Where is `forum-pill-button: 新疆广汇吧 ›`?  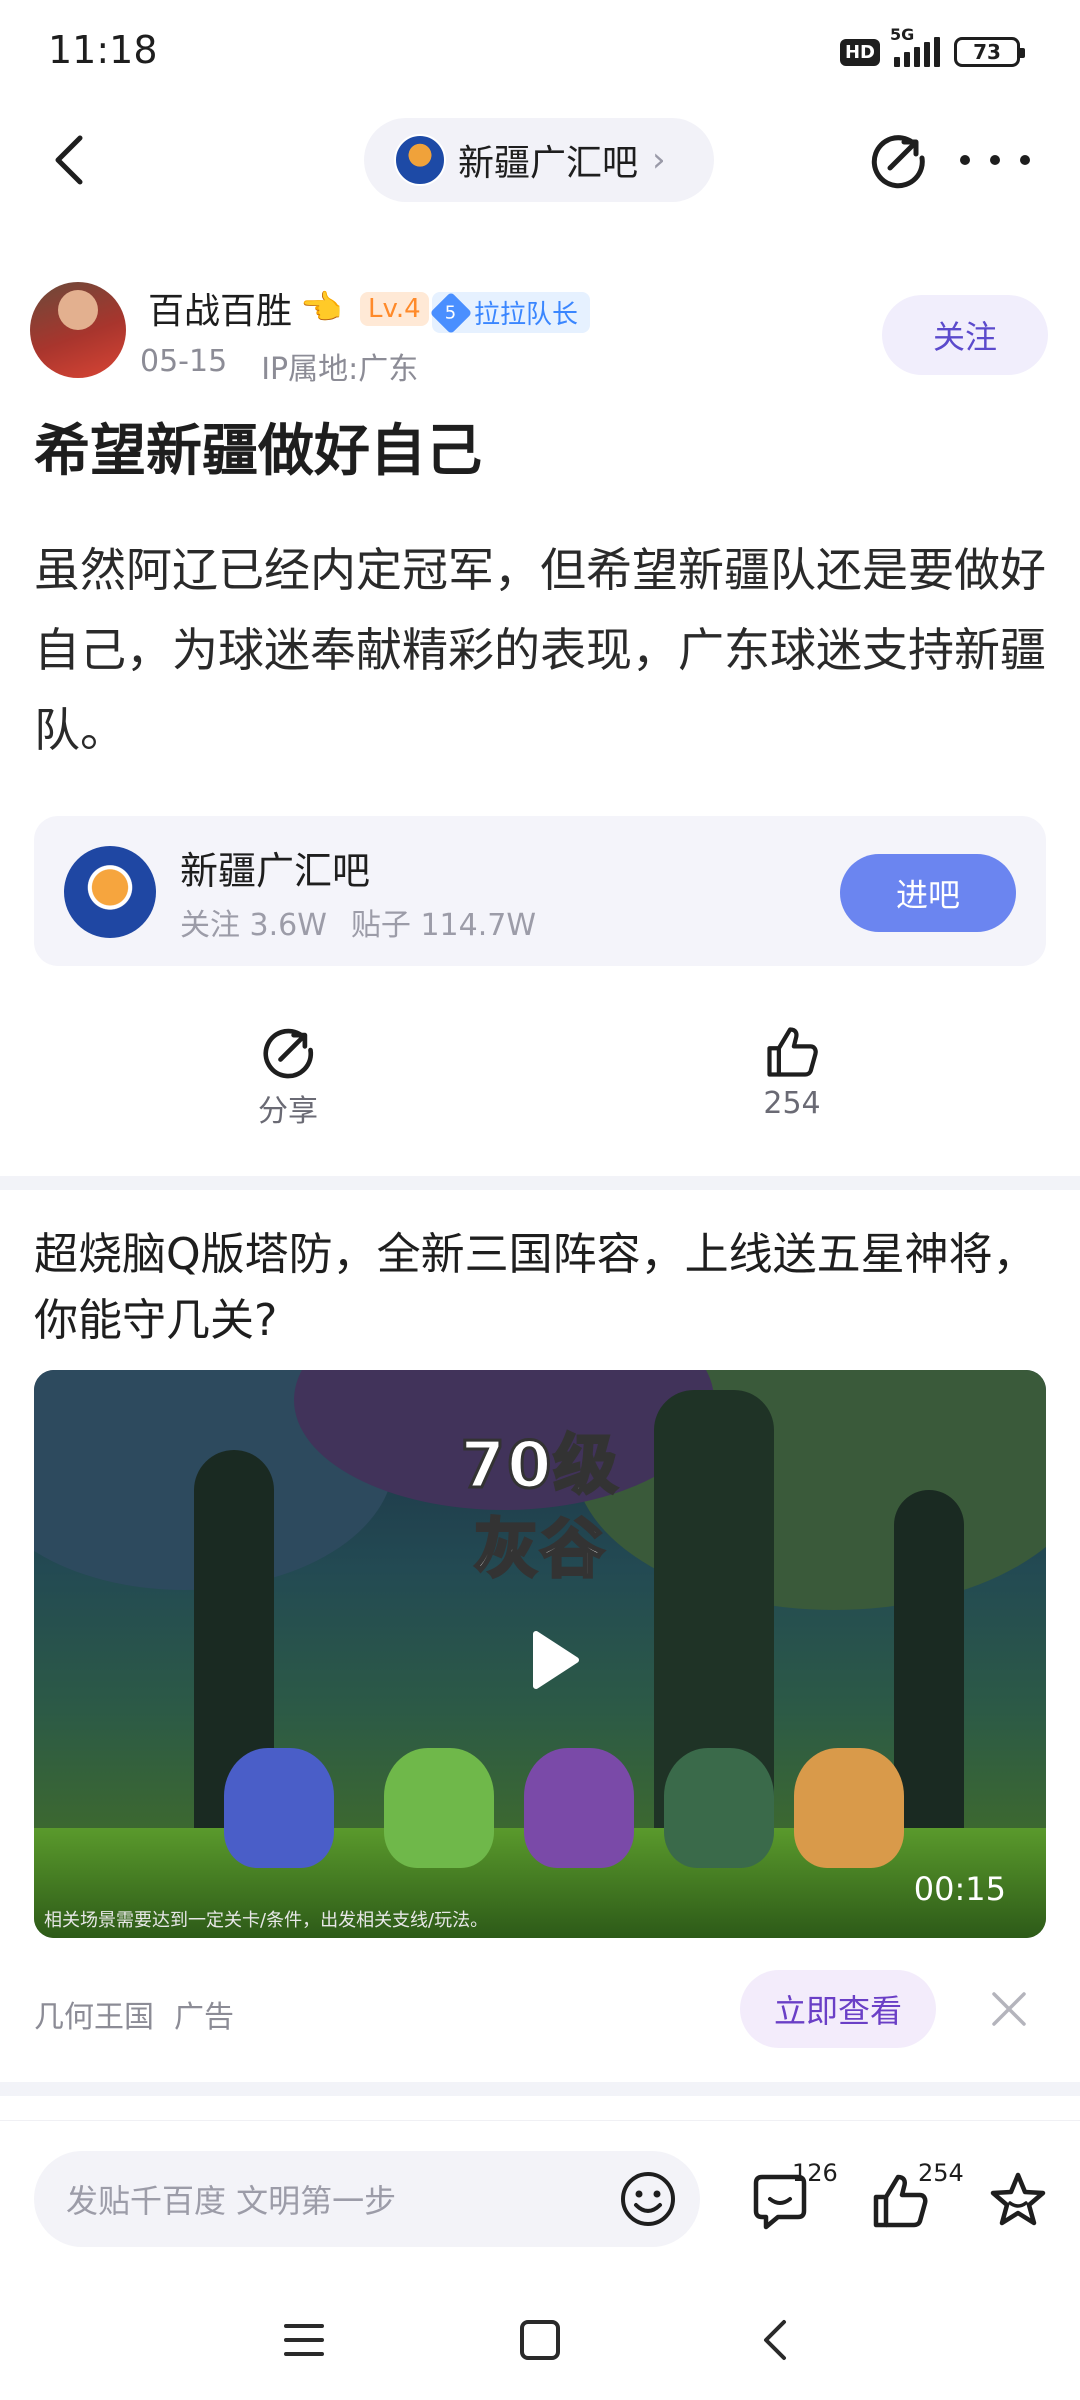 forum-pill-button: 新疆广汇吧 › is located at coordinates (539, 160).